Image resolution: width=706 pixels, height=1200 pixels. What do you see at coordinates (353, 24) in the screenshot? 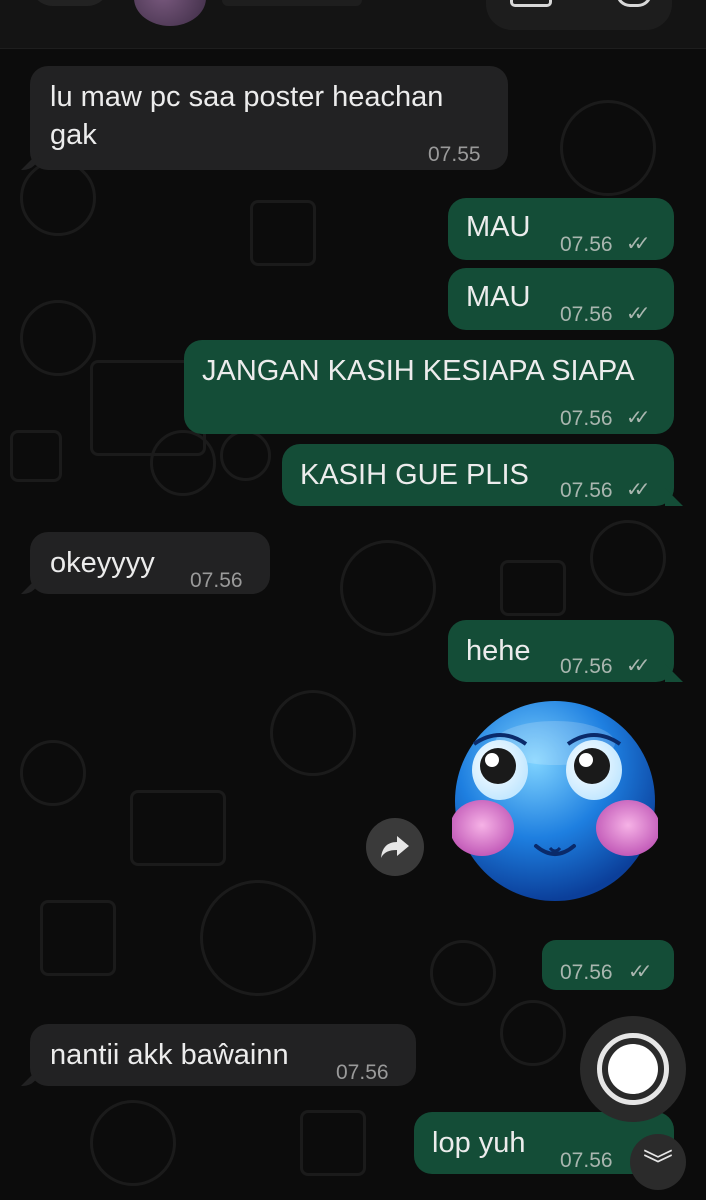
I see `chat-header` at bounding box center [353, 24].